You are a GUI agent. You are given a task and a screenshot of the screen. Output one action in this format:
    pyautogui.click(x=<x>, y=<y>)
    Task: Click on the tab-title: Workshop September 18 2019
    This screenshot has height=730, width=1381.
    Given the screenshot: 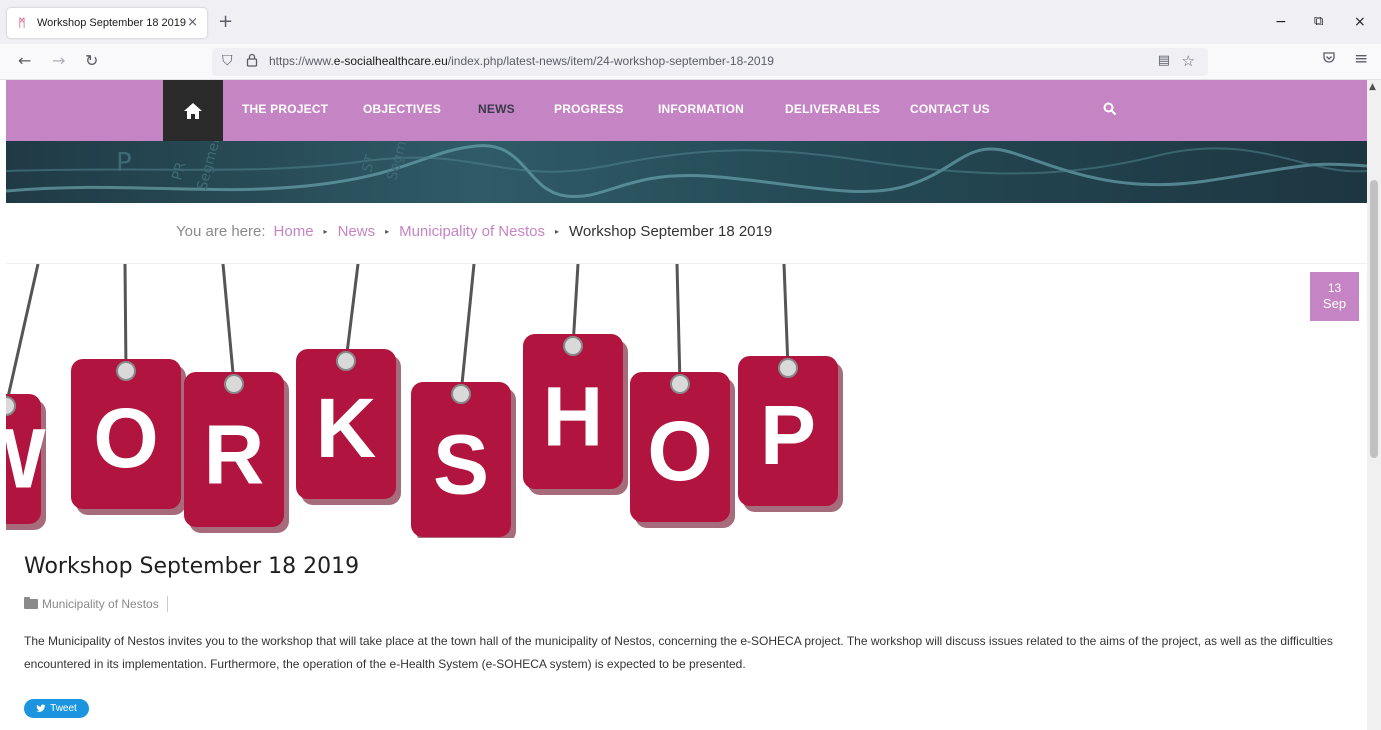 What is the action you would take?
    pyautogui.click(x=111, y=23)
    